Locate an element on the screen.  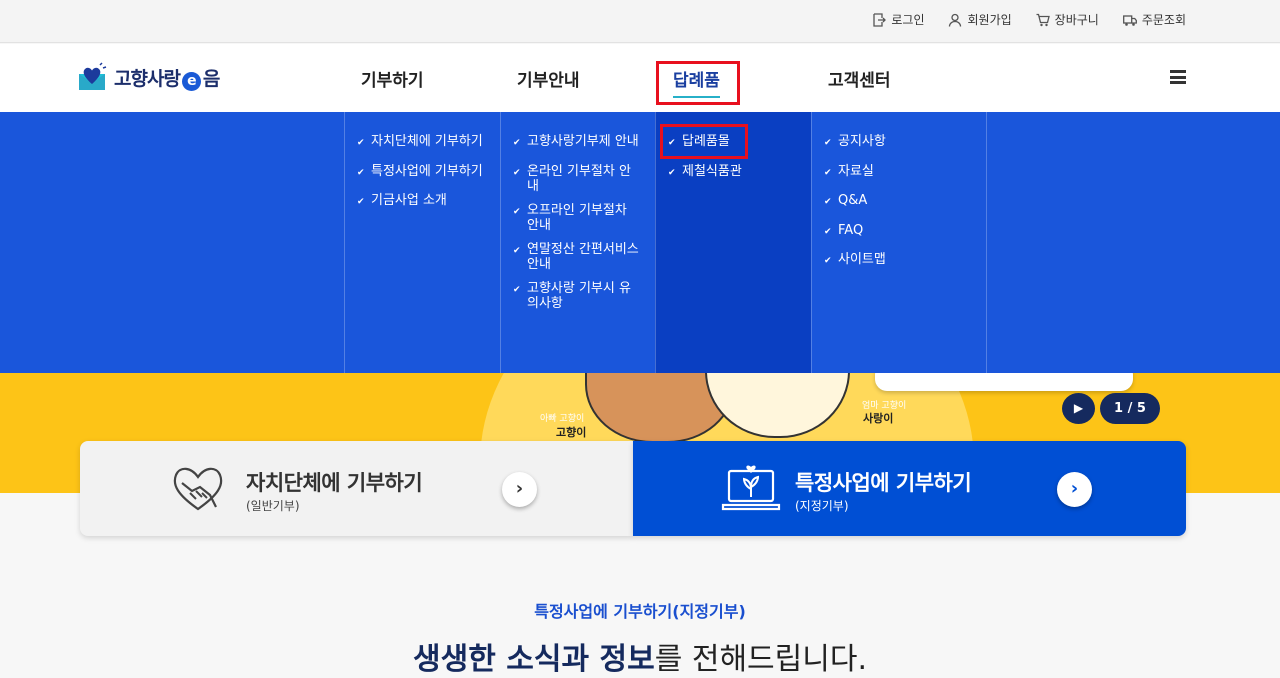
site-logo: 고향사랑 e 음 is located at coordinates (149, 77).